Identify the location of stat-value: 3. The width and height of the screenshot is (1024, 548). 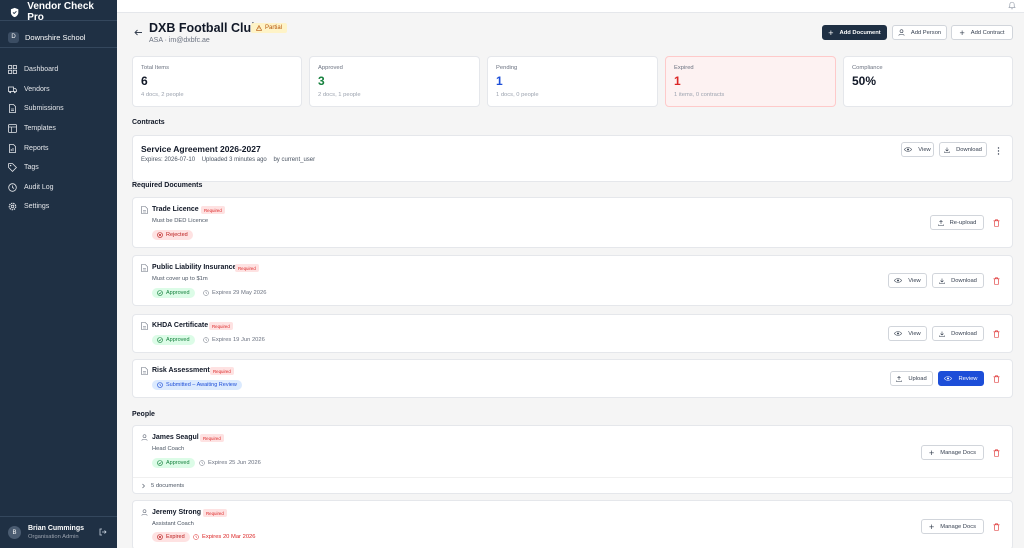
(321, 81).